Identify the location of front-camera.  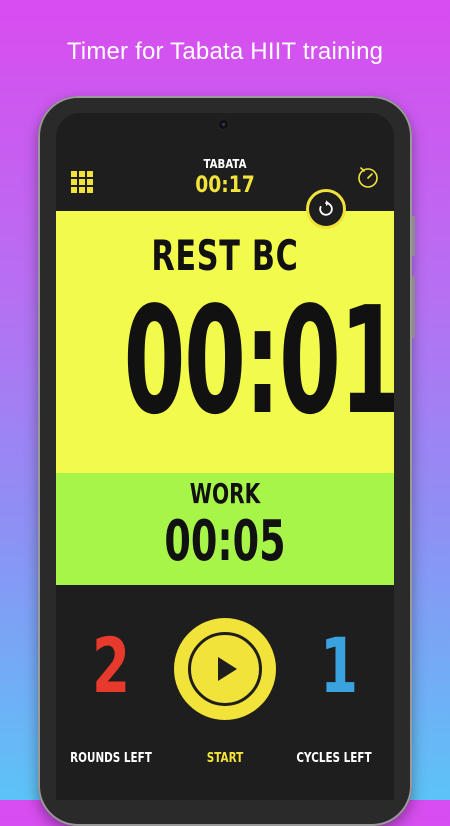
(223, 124).